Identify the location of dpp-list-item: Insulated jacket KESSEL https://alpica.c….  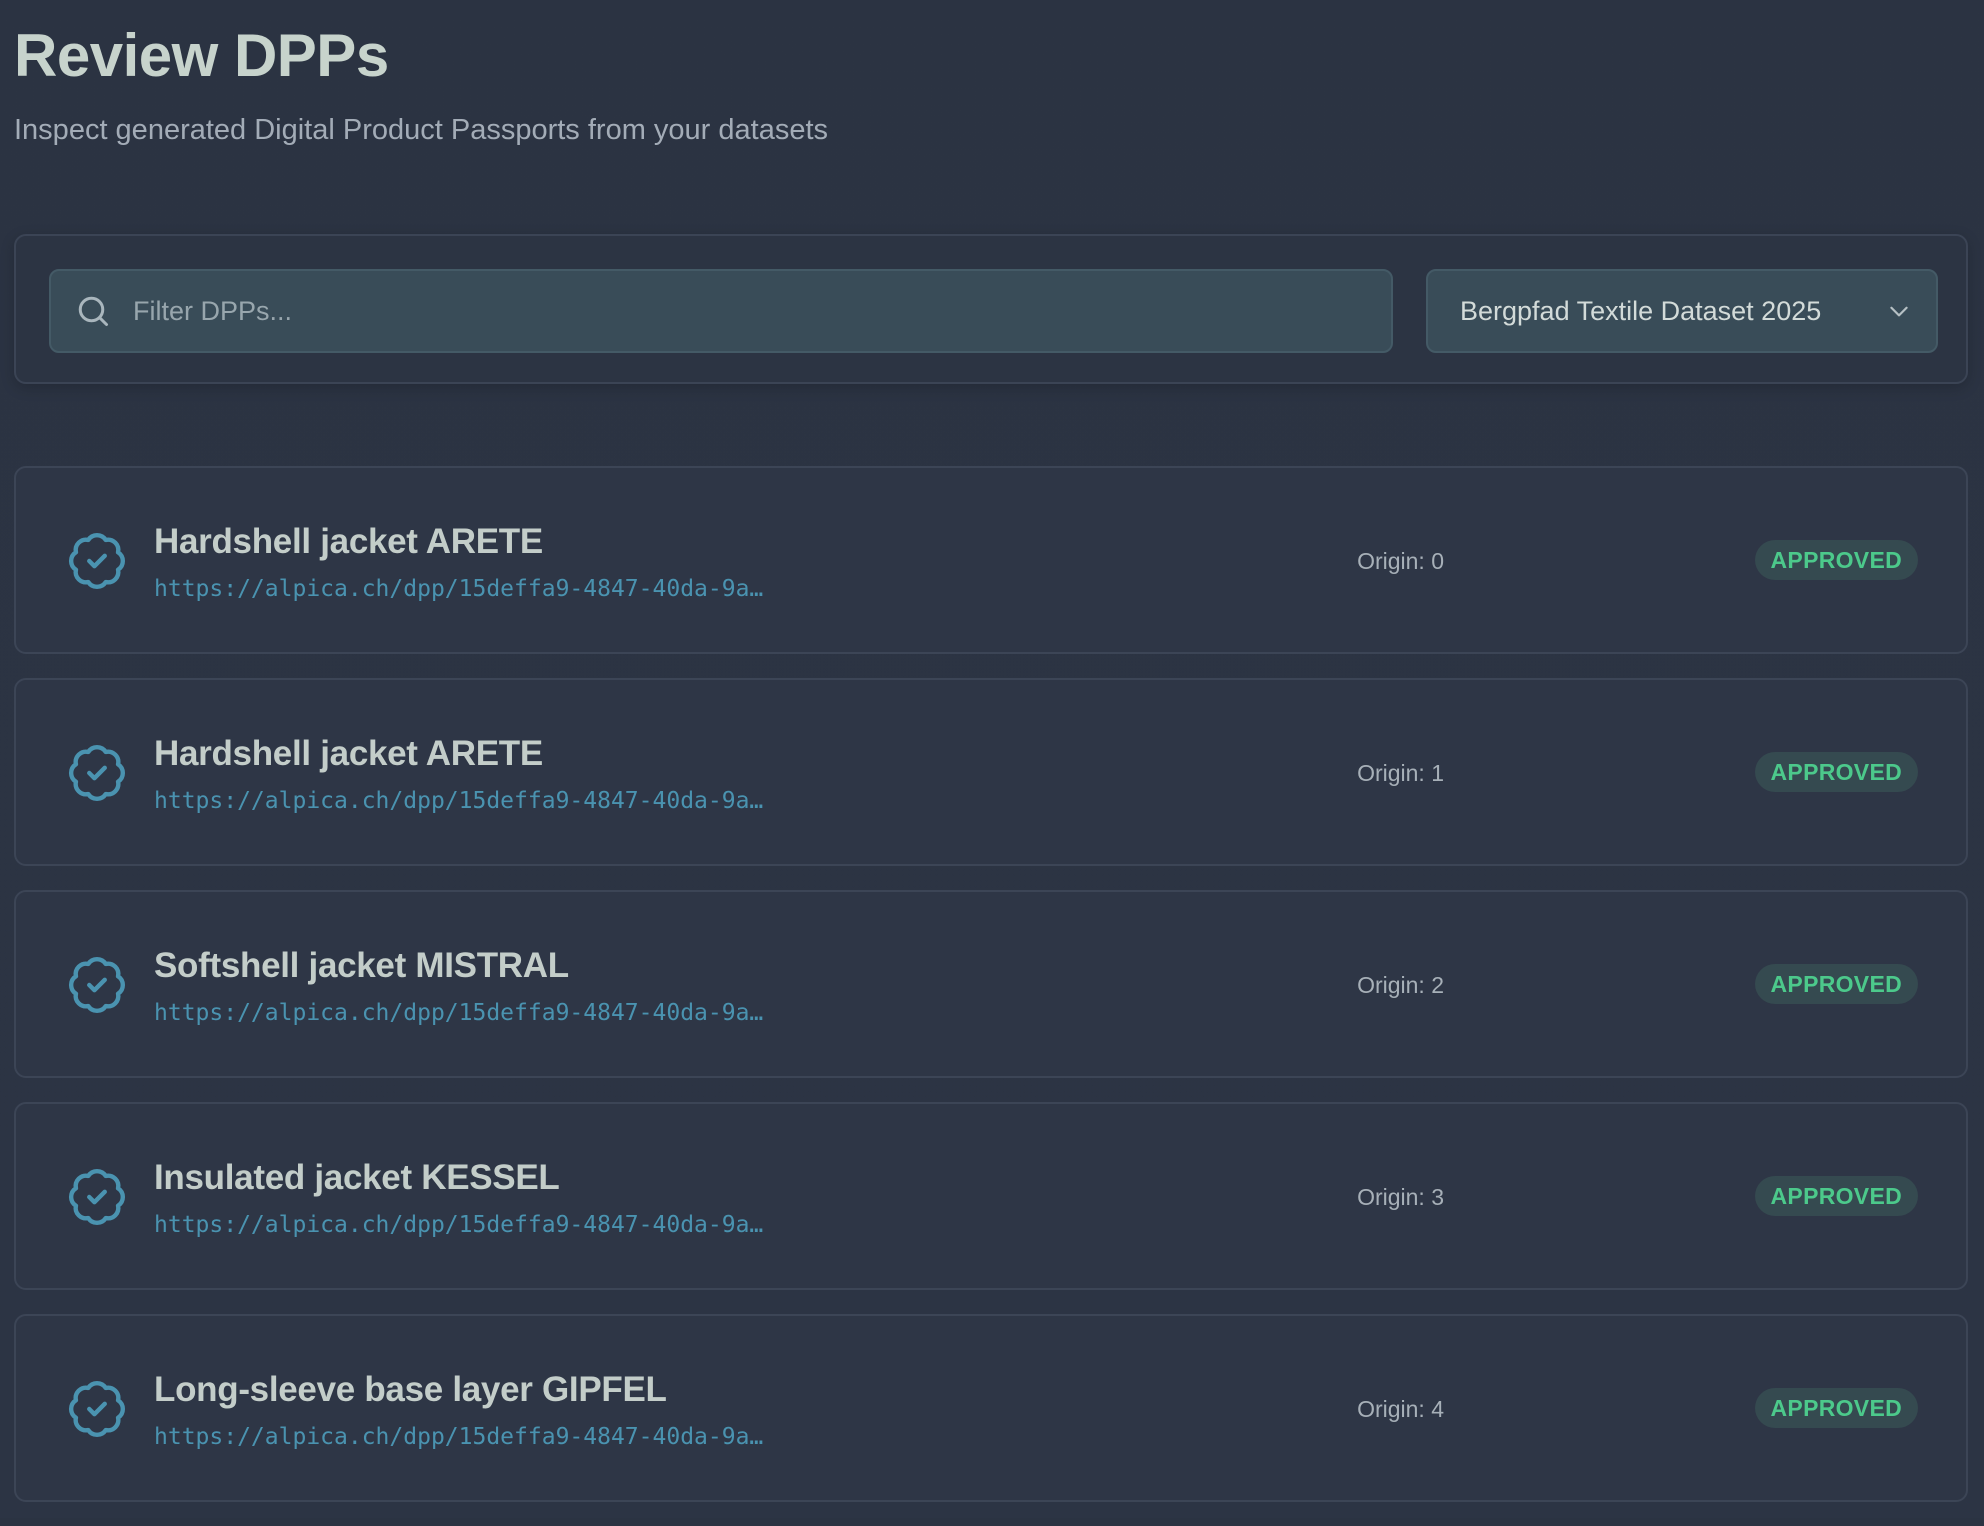
(991, 1196).